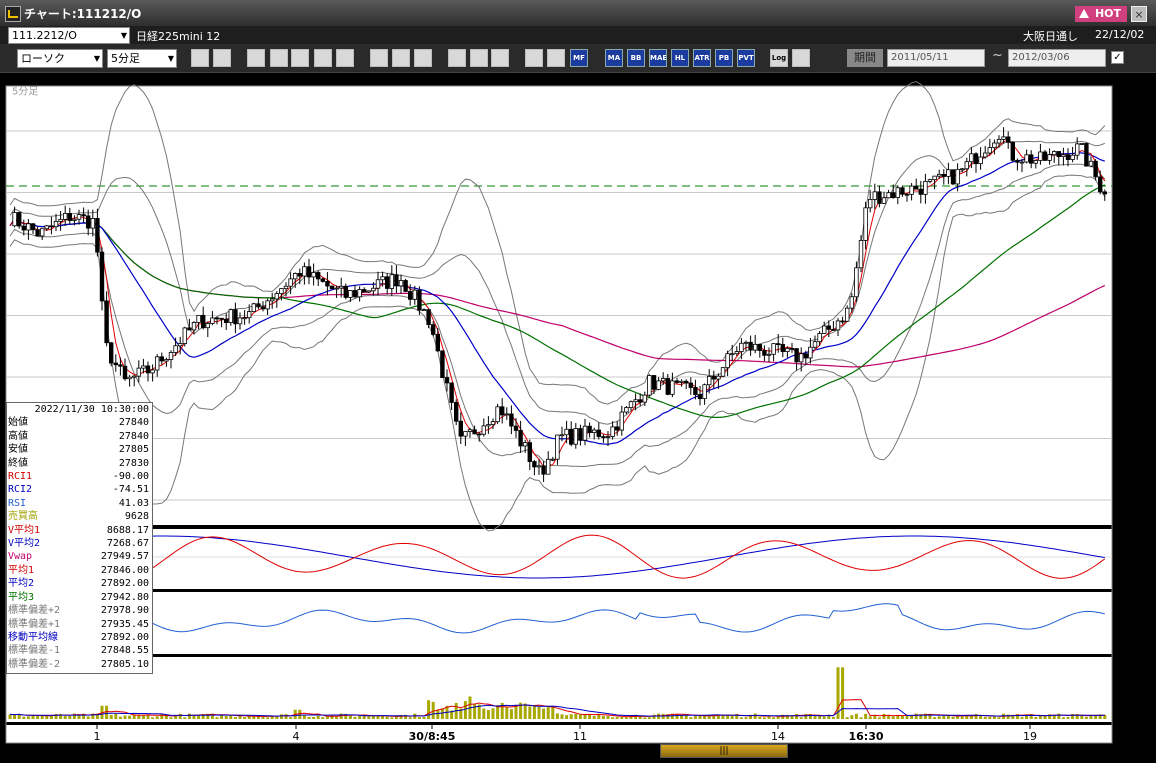 This screenshot has height=763, width=1156. What do you see at coordinates (1101, 14) in the screenshot?
I see `hot-button: HOT` at bounding box center [1101, 14].